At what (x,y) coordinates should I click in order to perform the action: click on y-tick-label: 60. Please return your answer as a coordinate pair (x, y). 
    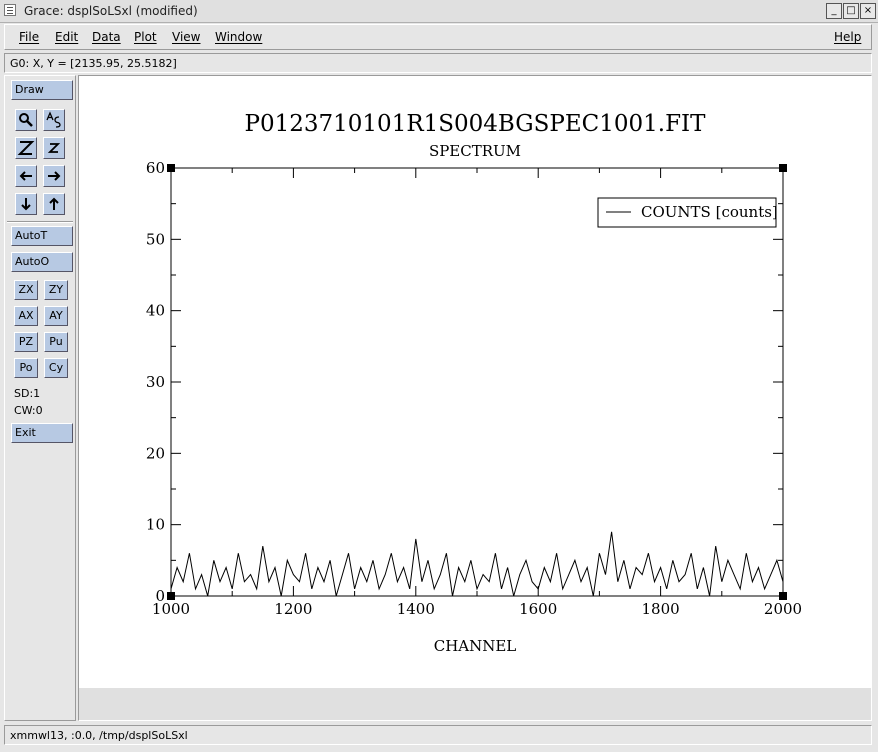
    Looking at the image, I should click on (155, 168).